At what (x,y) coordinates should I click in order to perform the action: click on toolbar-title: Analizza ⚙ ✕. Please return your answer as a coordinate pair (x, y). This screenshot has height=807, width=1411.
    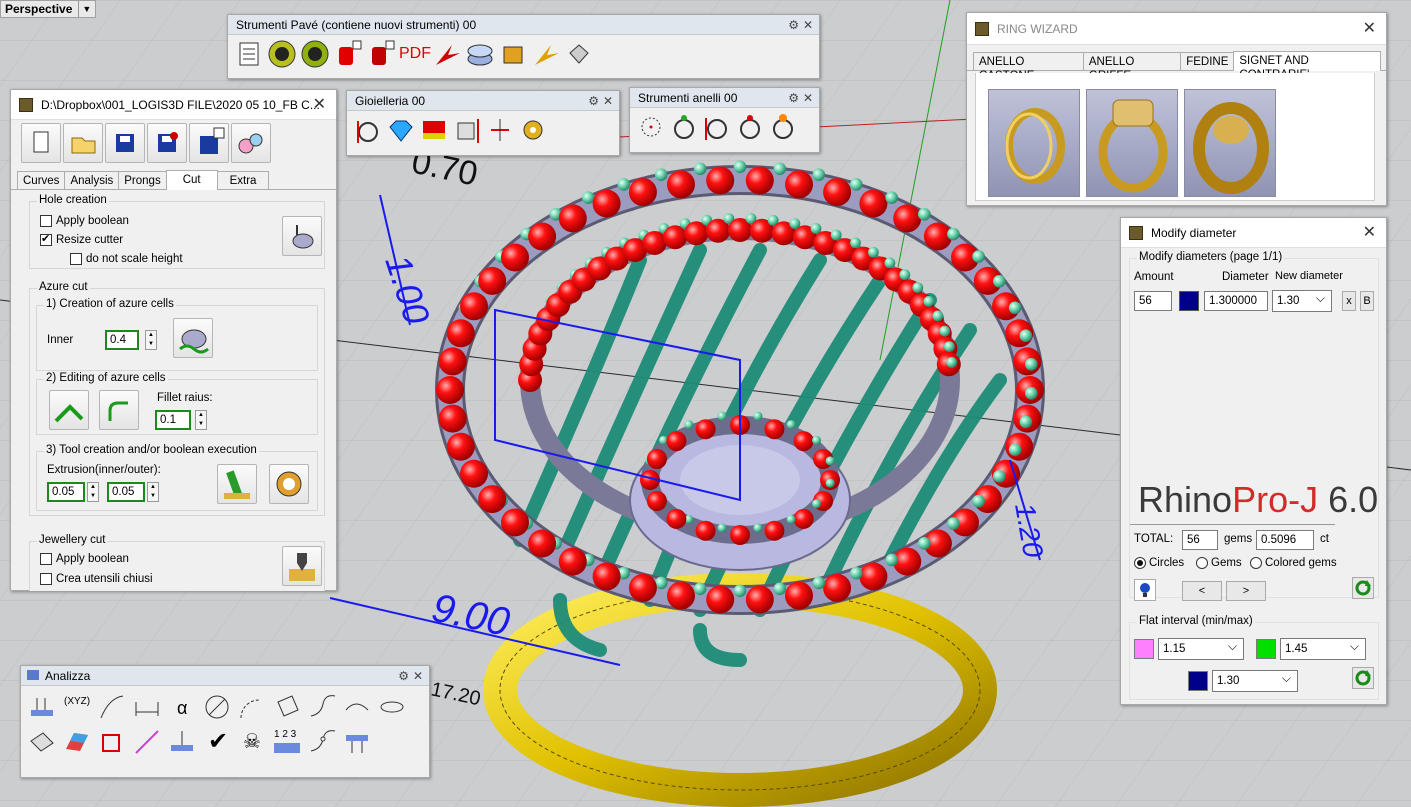
    Looking at the image, I should click on (225, 676).